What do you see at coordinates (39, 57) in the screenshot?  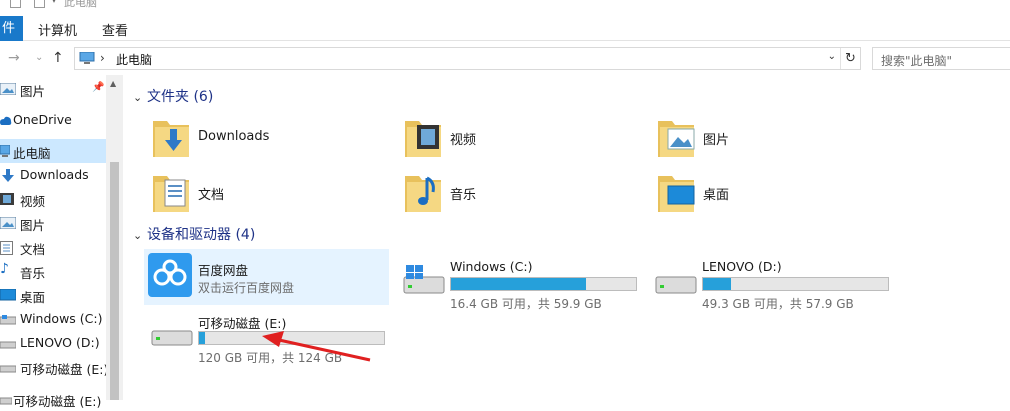 I see `recent-locations-chevron-icon: ⌄` at bounding box center [39, 57].